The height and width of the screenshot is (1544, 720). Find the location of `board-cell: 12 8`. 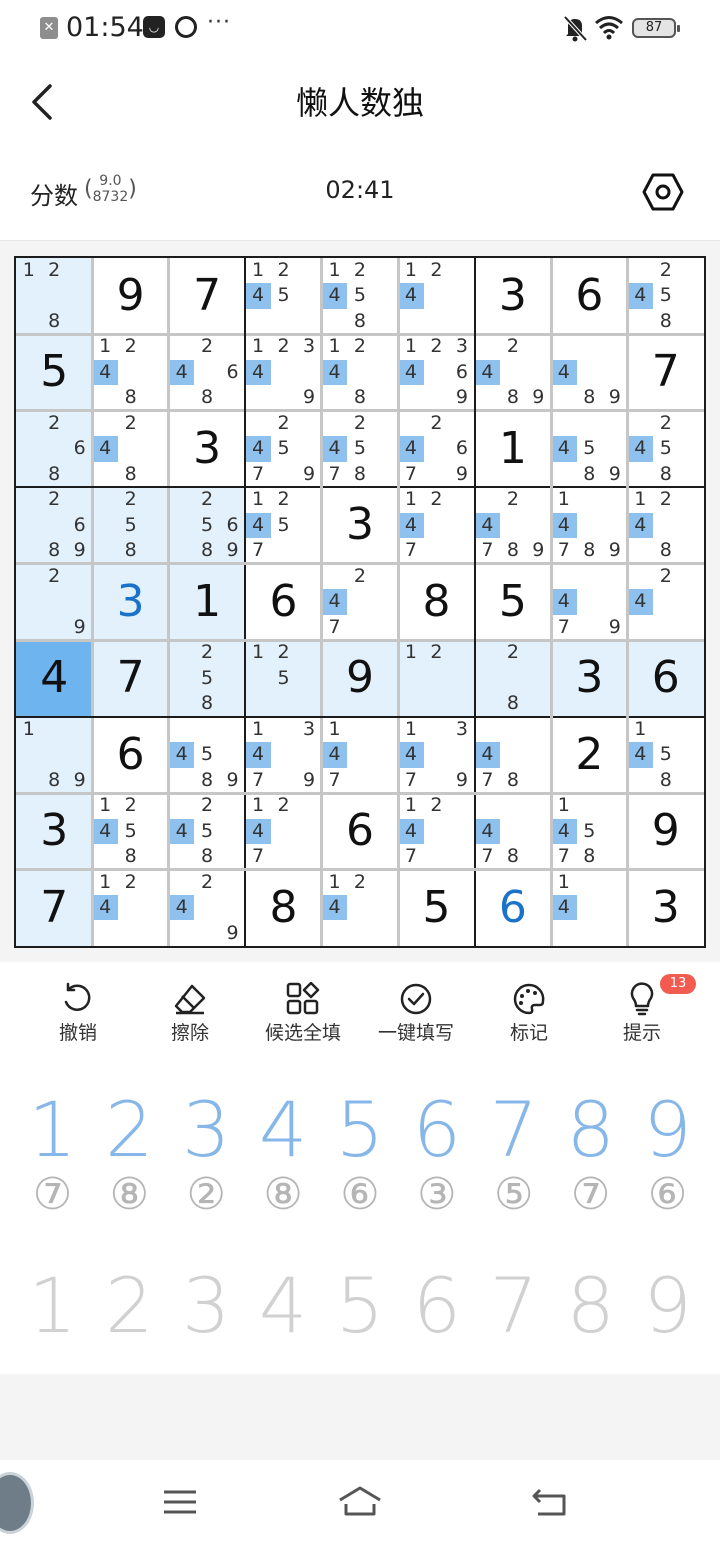

board-cell: 12 8 is located at coordinates (54, 296).